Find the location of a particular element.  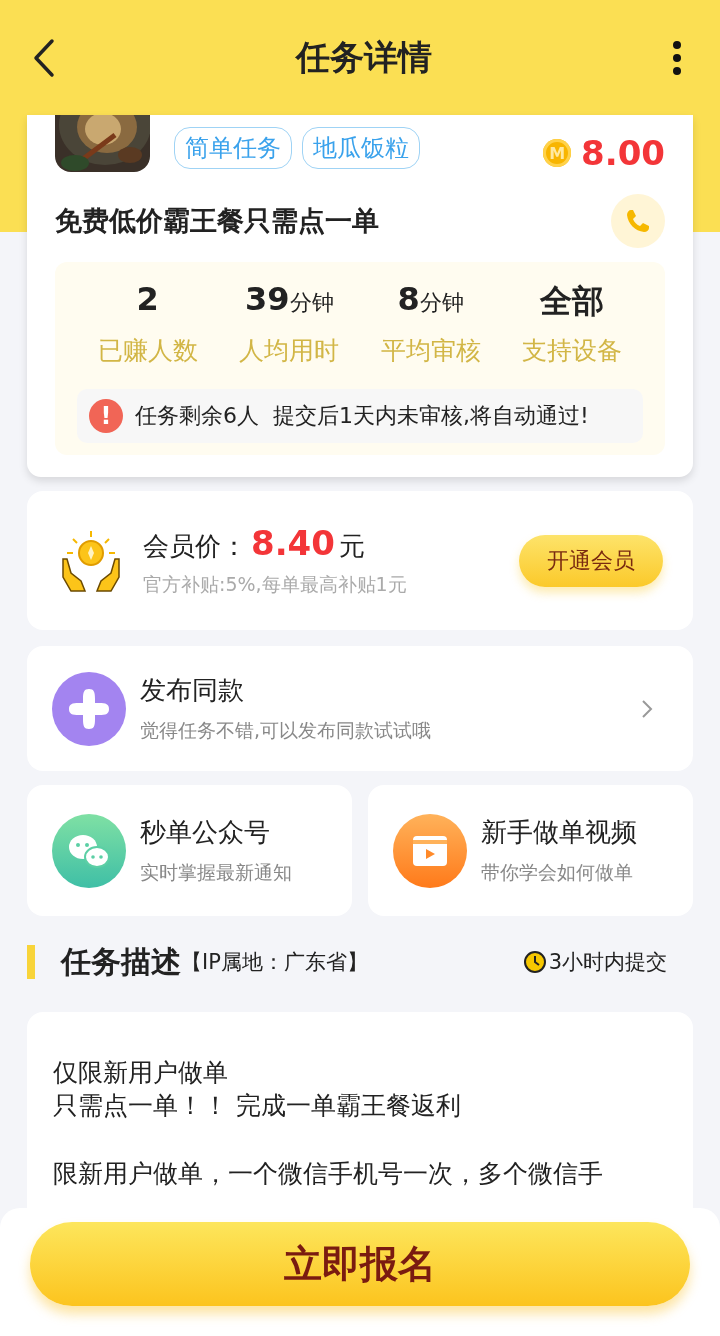

stat-label: 平均审核 is located at coordinates (430, 351).